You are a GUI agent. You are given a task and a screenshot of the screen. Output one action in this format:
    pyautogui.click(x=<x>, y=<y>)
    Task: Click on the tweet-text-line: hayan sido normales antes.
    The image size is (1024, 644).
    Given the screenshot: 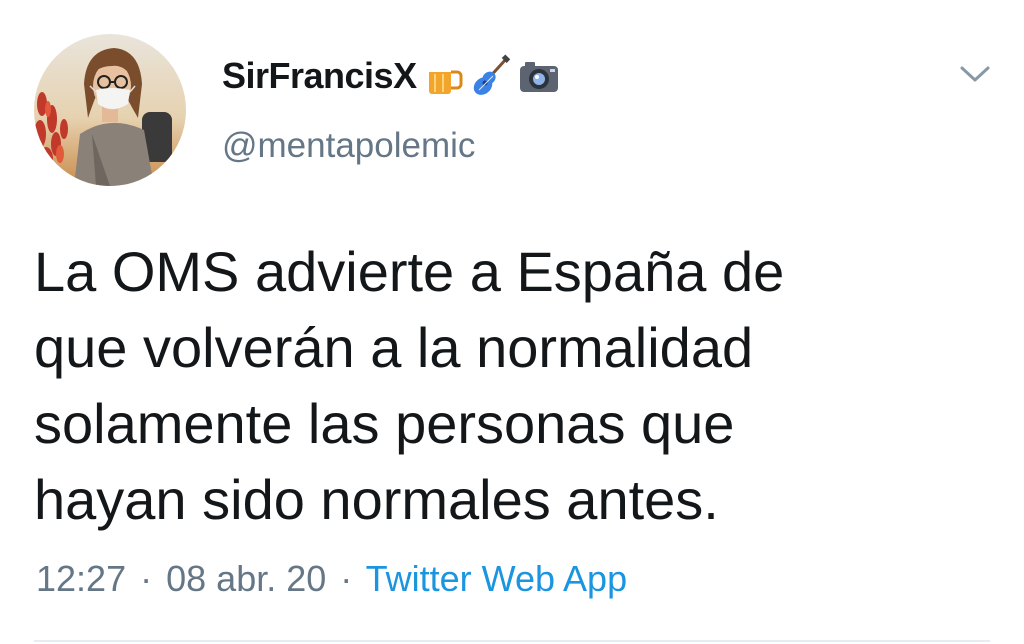 What is the action you would take?
    pyautogui.click(x=376, y=499)
    